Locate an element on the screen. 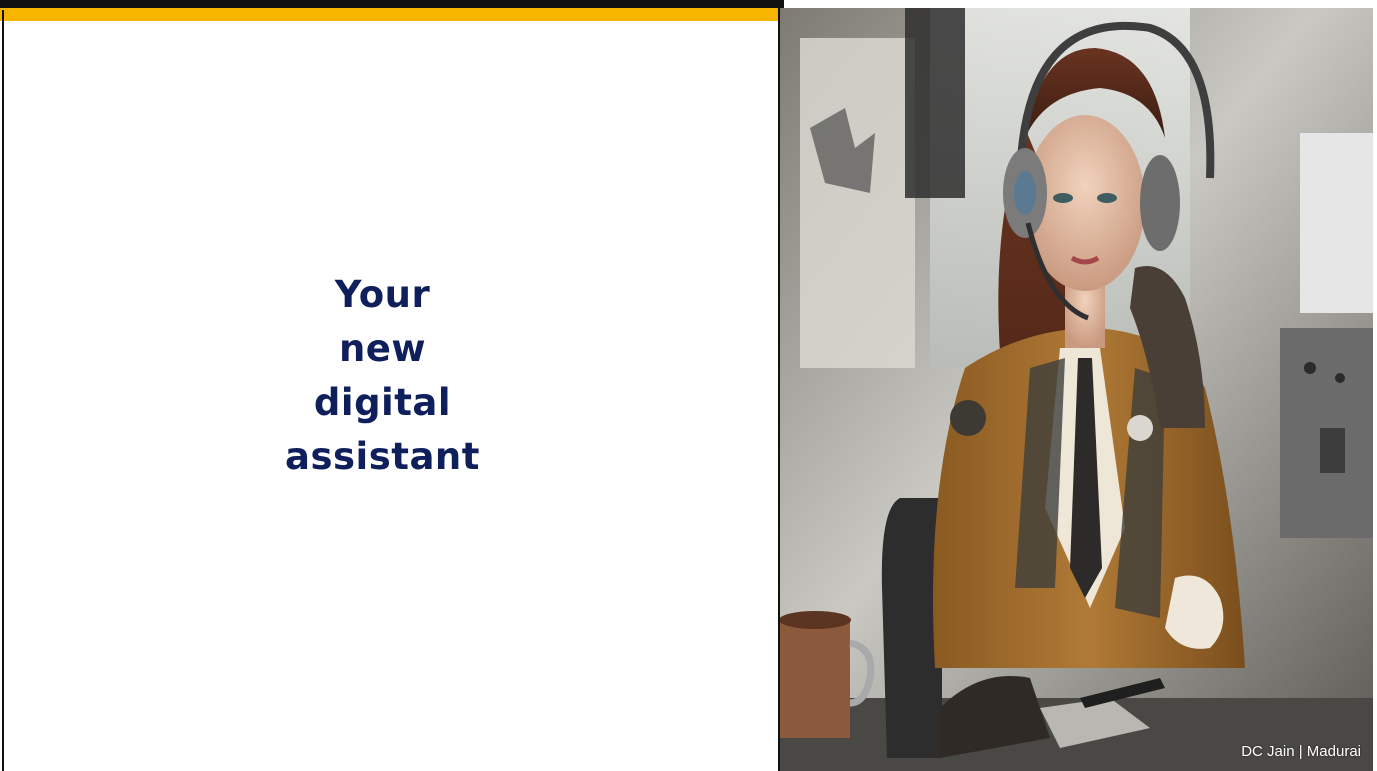 This screenshot has height=771, width=1377. title-line-1: Your is located at coordinates (382, 294).